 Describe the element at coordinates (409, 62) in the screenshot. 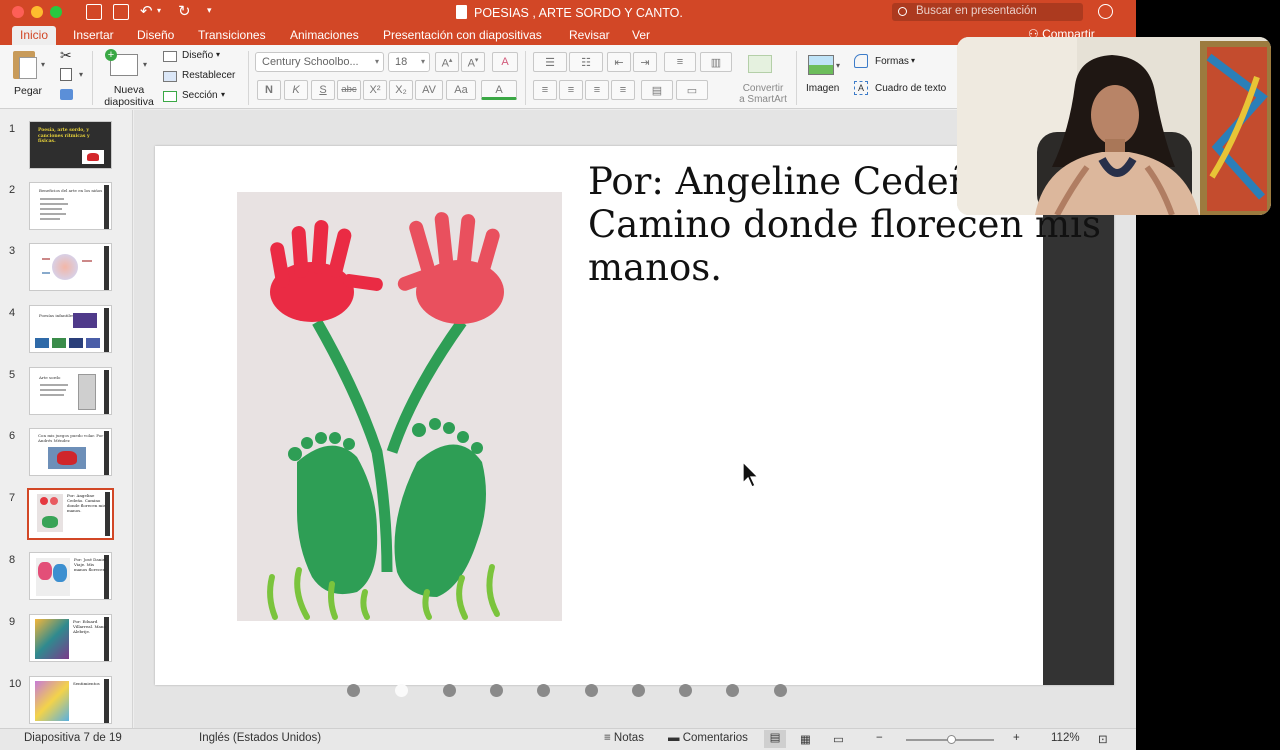

I see `font-size-select: 18 ▾` at that location.